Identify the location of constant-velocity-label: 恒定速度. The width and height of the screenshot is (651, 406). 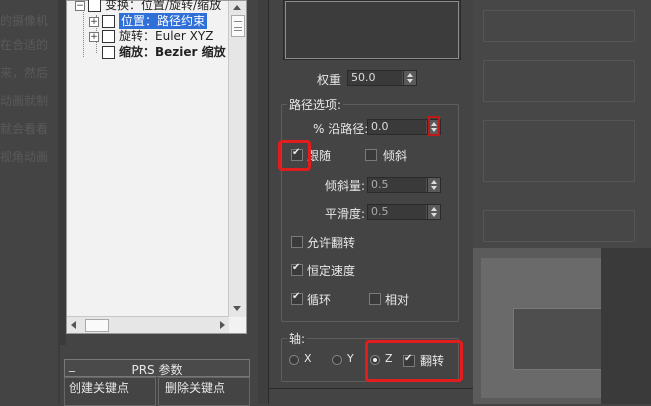
(331, 271).